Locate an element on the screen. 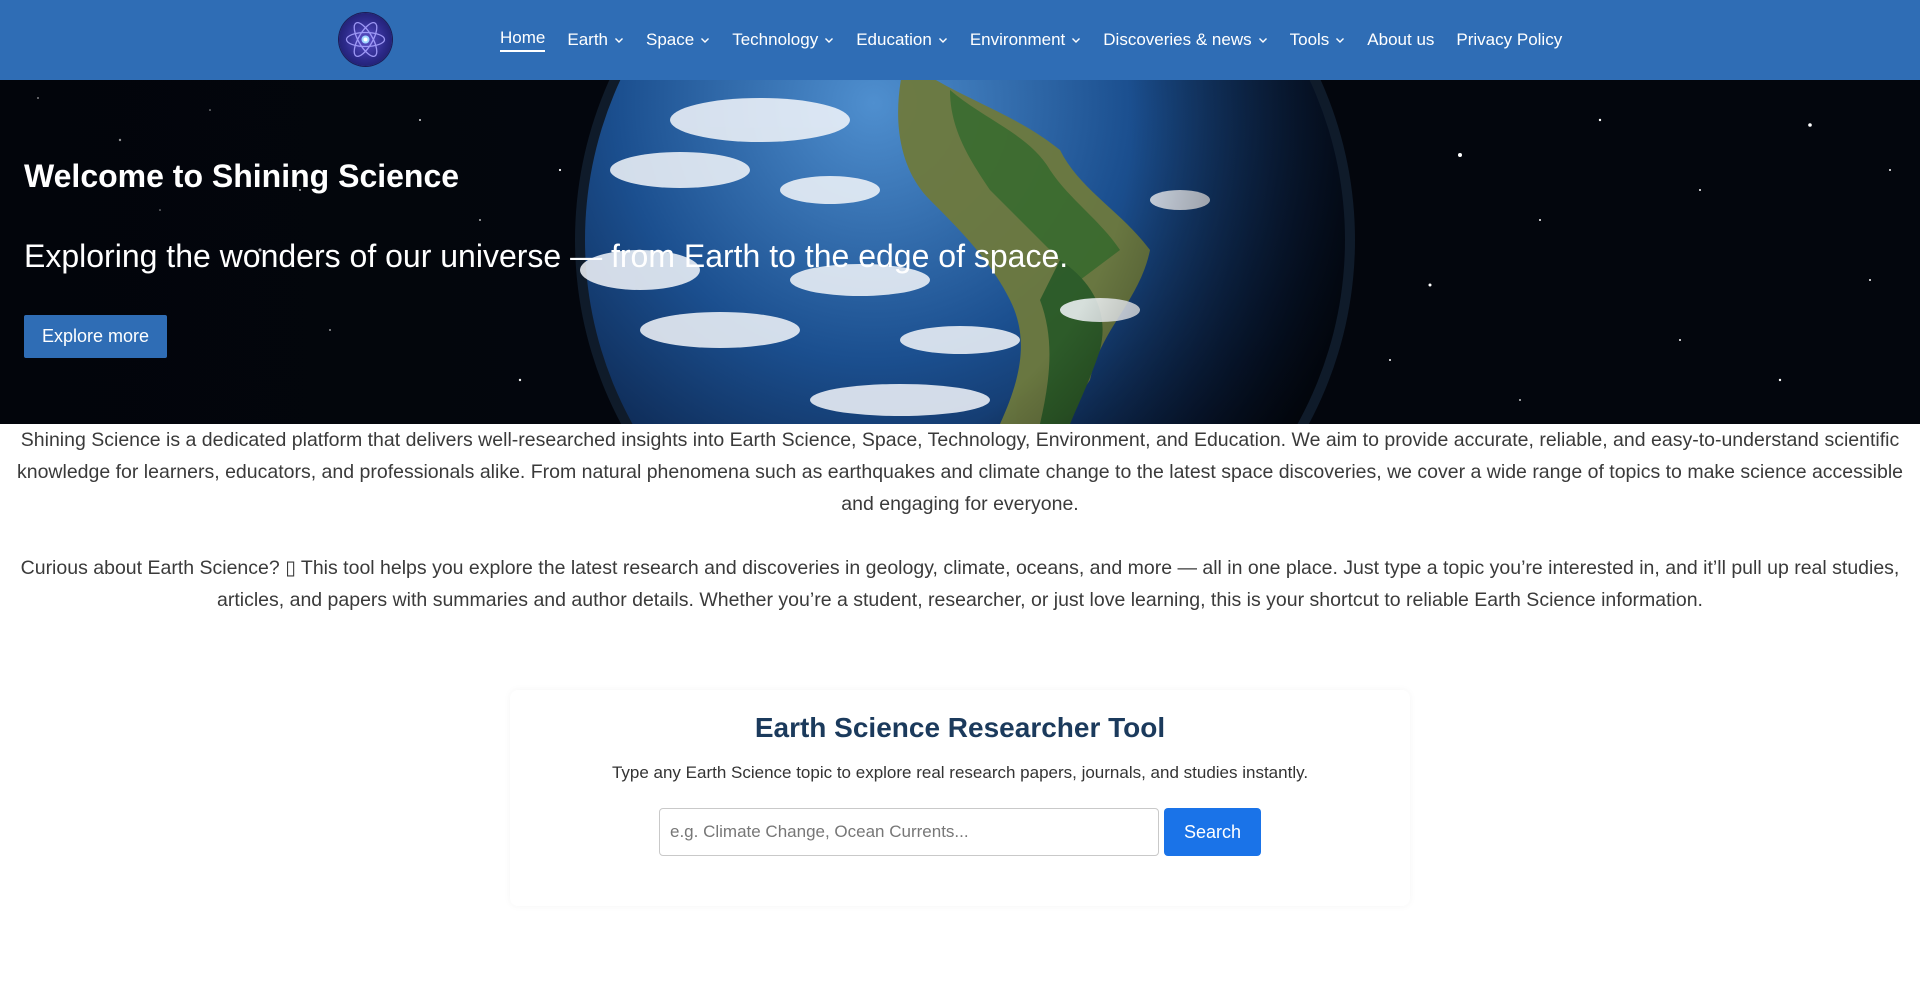 The width and height of the screenshot is (1920, 993). nav-item-technology: Technology is located at coordinates (783, 40).